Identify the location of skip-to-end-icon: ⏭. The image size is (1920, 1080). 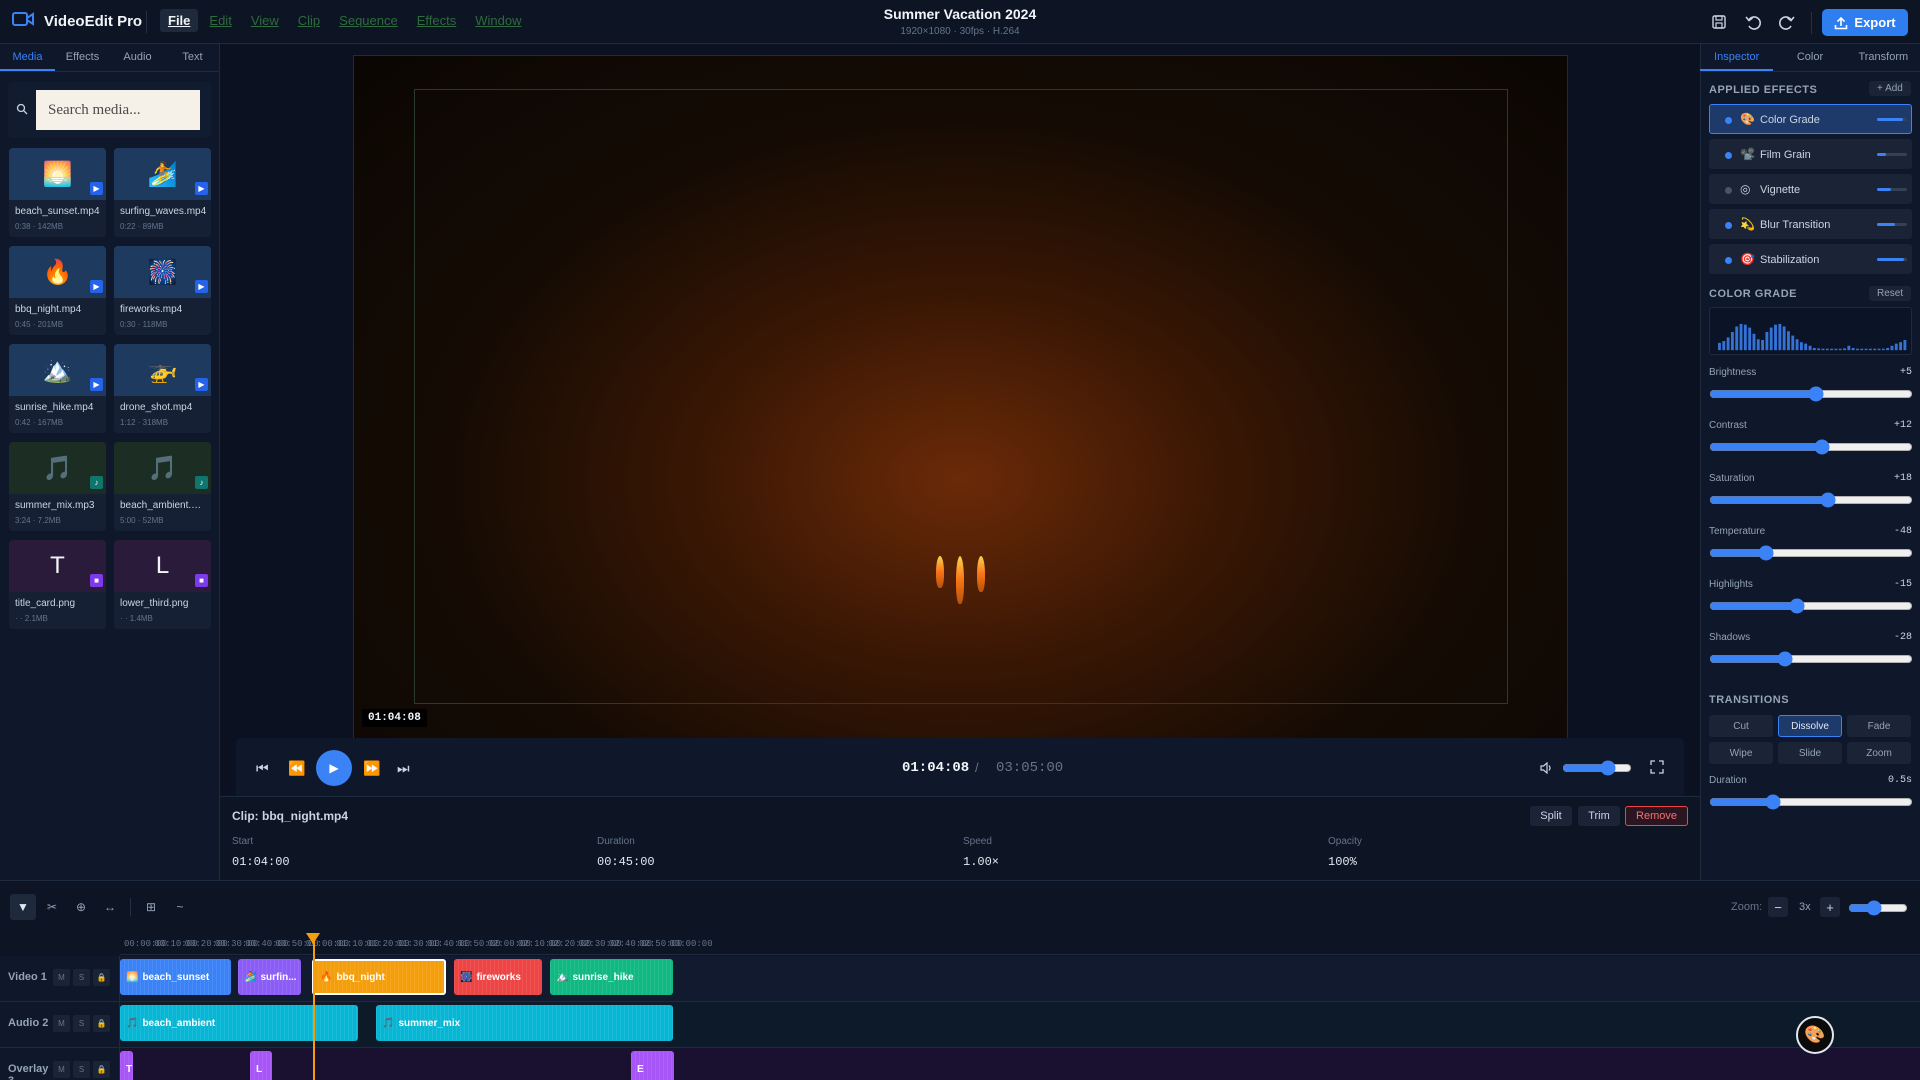
(403, 768).